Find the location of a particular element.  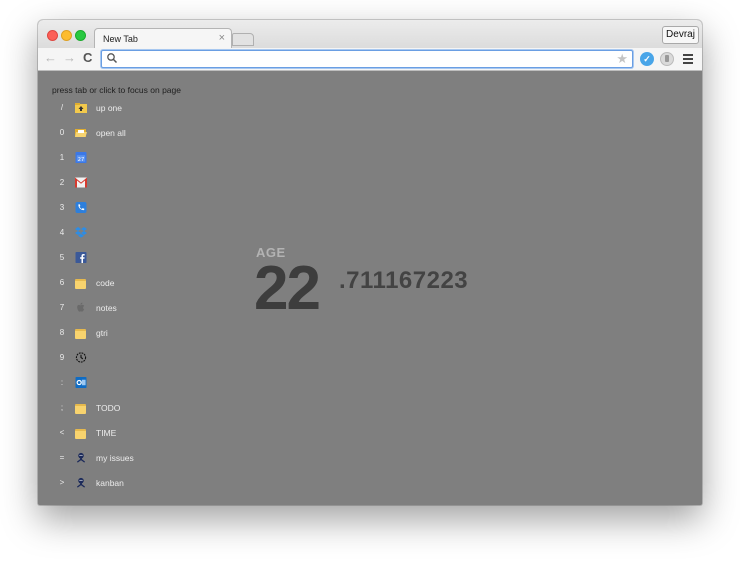

calendar-icon: 27 is located at coordinates (81, 157).